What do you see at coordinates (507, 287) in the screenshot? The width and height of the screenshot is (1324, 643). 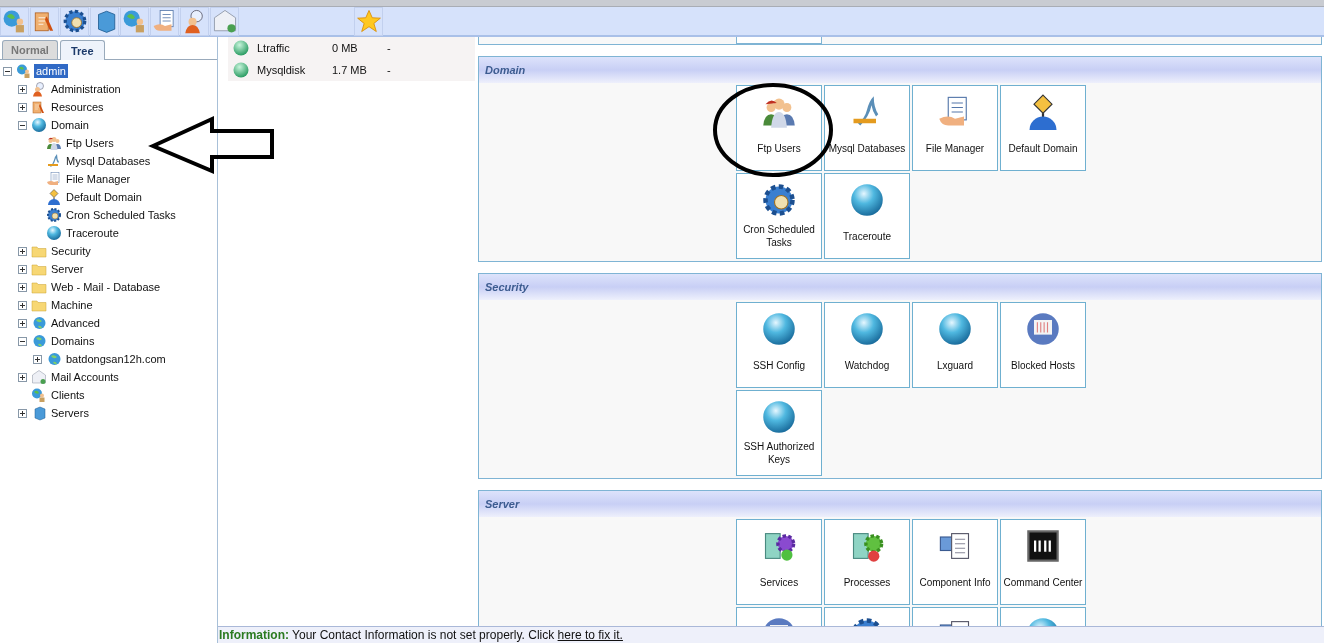 I see `section-title: Security` at bounding box center [507, 287].